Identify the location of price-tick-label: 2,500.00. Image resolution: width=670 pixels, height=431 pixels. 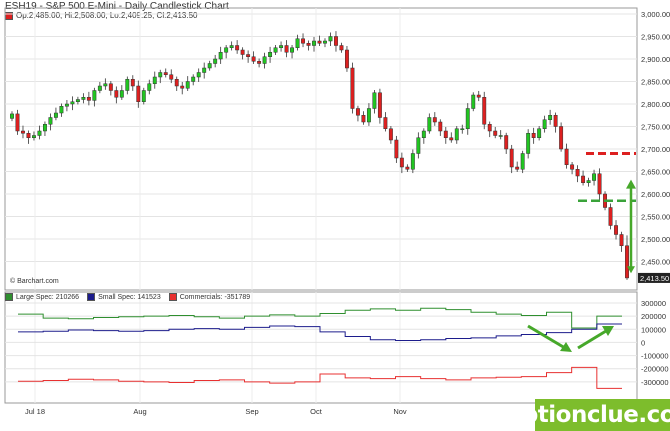
(655, 239).